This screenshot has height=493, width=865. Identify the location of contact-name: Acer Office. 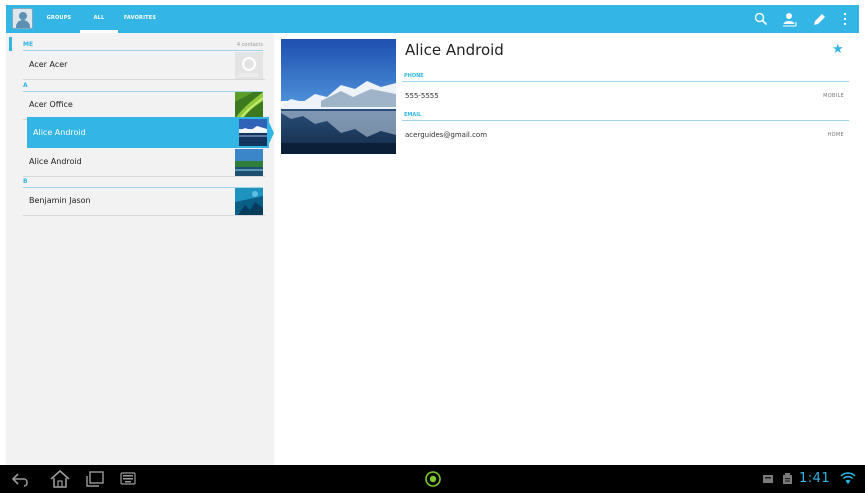
(51, 104).